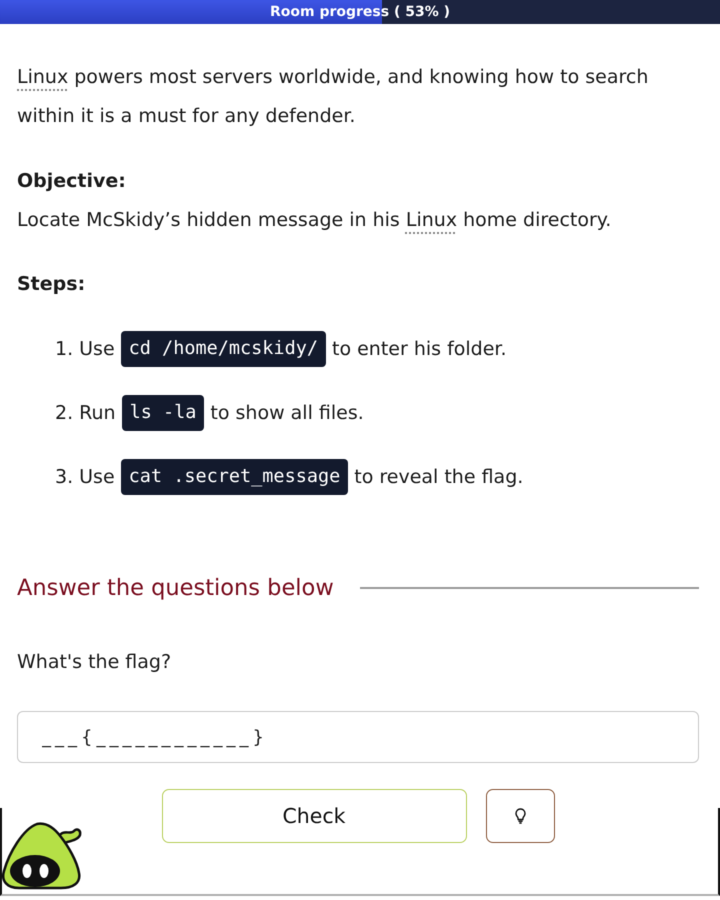  Describe the element at coordinates (175, 588) in the screenshot. I see `questions-heading: Answer the questions below` at that location.